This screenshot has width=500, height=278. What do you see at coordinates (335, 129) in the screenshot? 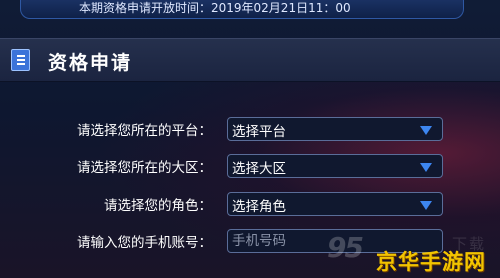
I see `platform-select: 选择平台` at bounding box center [335, 129].